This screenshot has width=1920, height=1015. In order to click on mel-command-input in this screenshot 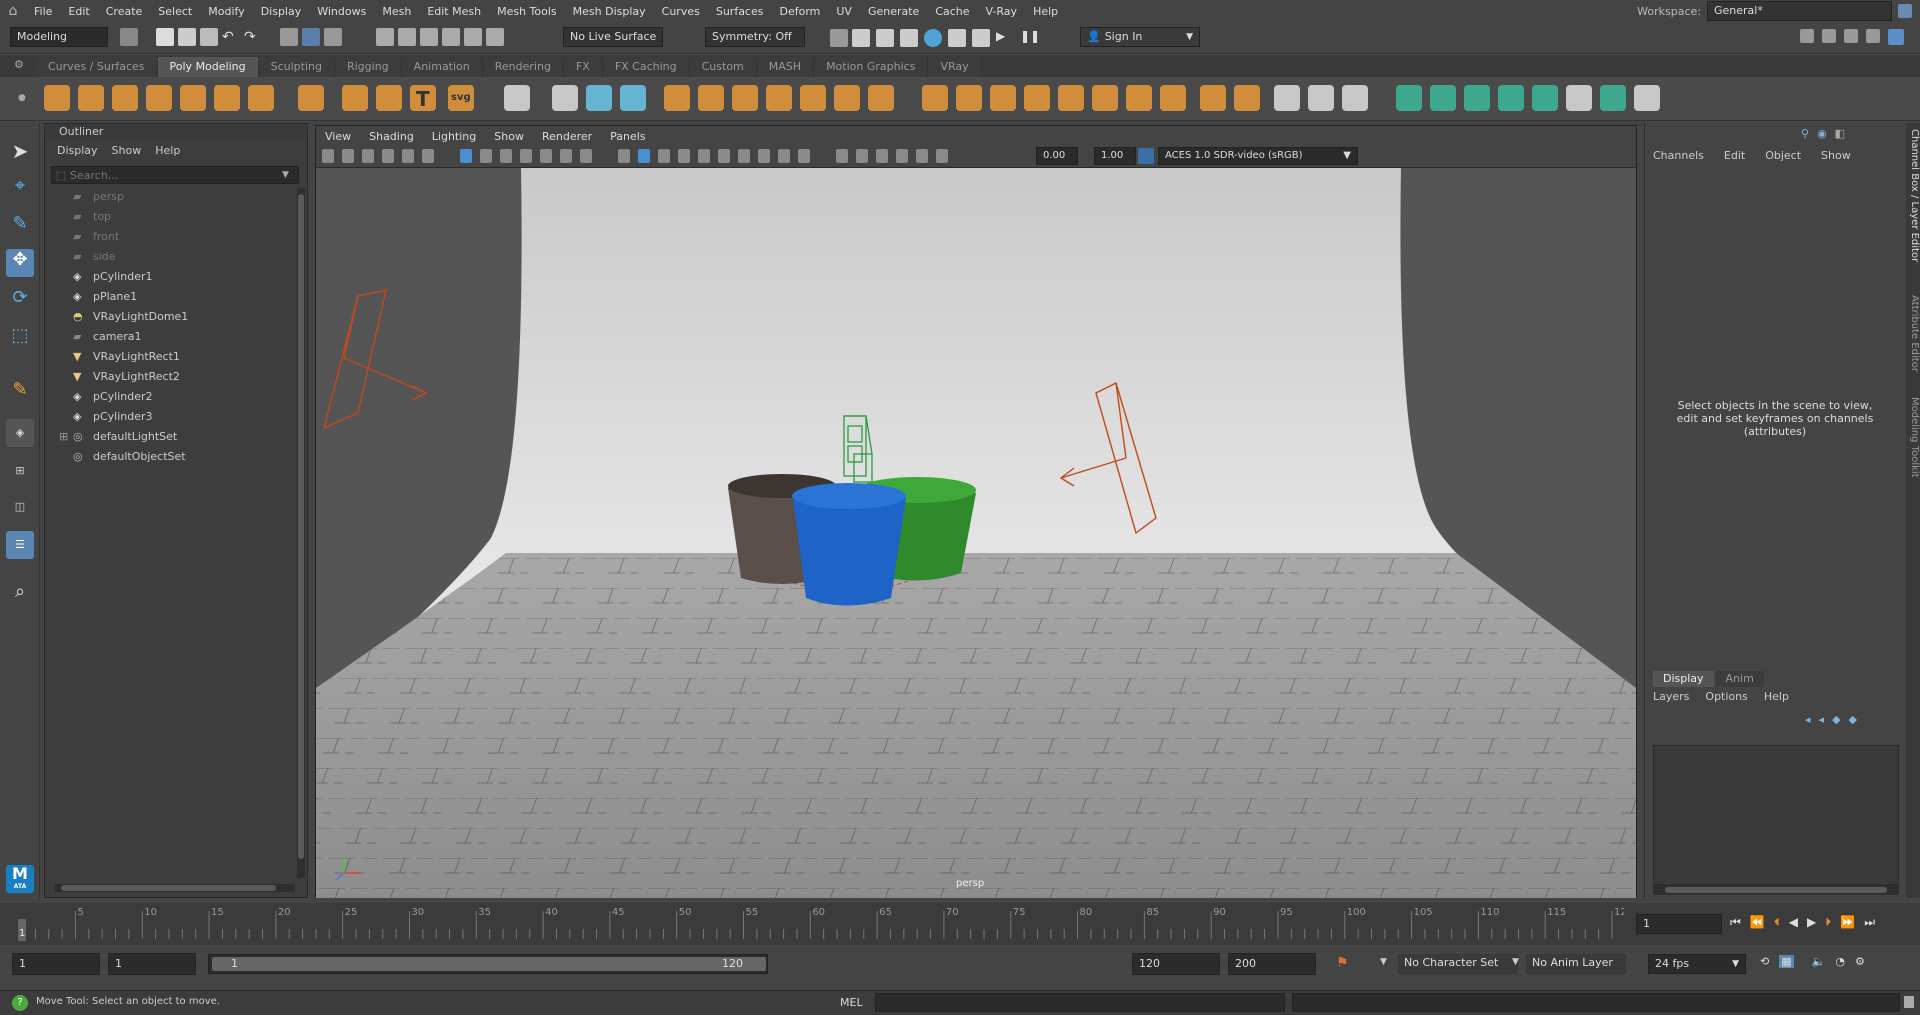, I will do `click(1080, 1002)`.